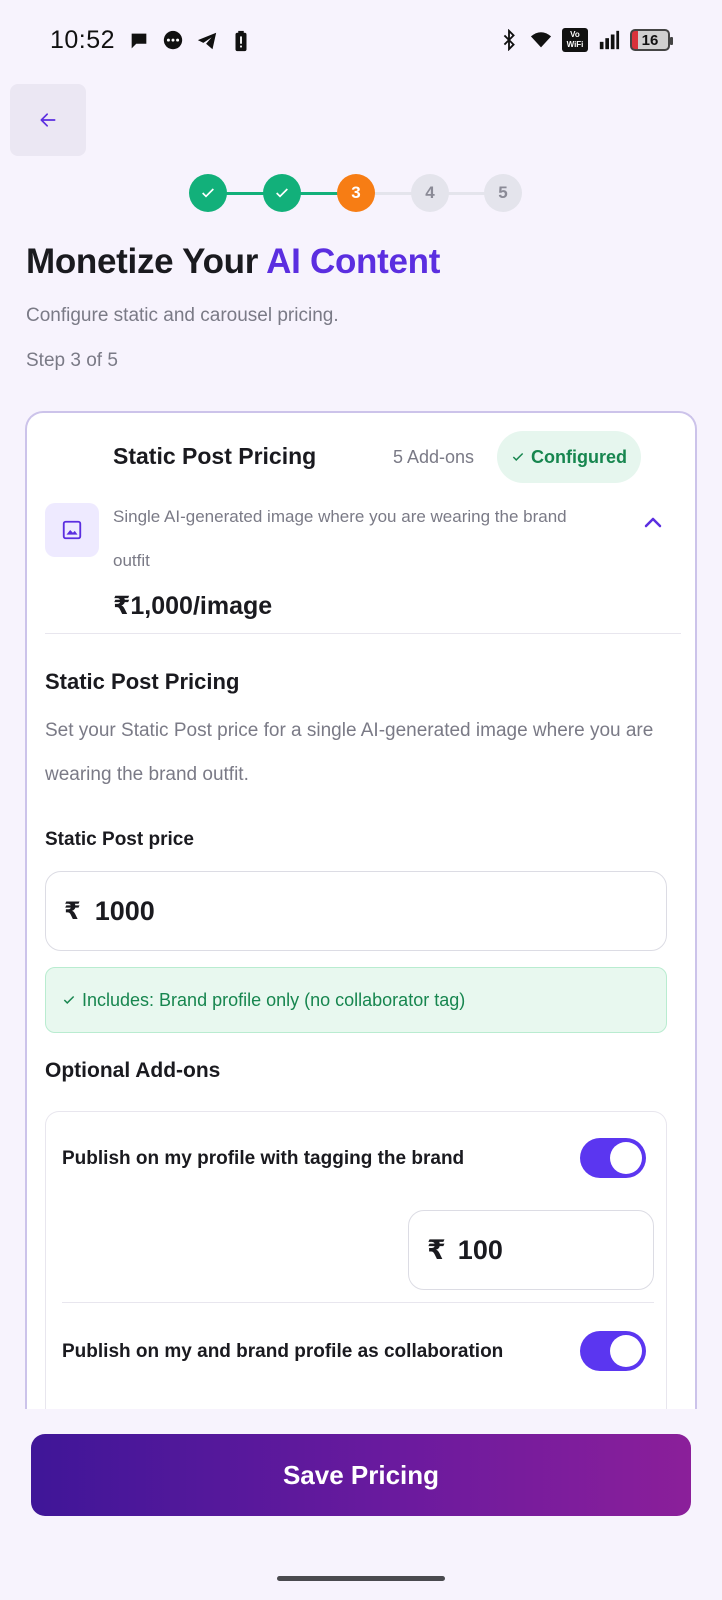 Image resolution: width=722 pixels, height=1600 pixels. I want to click on price-value: 1000, so click(124, 910).